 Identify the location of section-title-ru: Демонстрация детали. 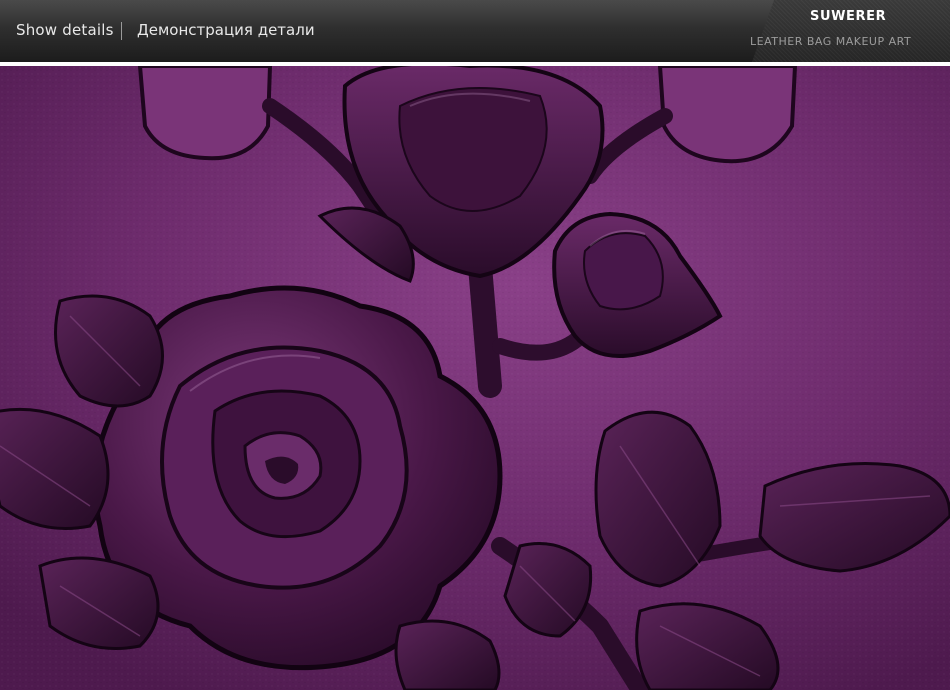
(226, 30).